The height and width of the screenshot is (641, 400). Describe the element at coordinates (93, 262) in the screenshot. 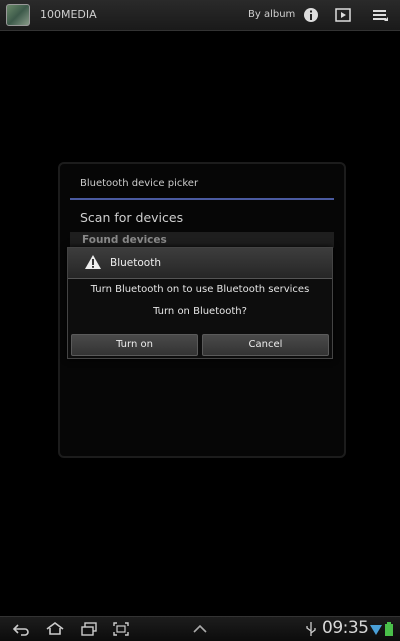

I see `warning-icon` at that location.